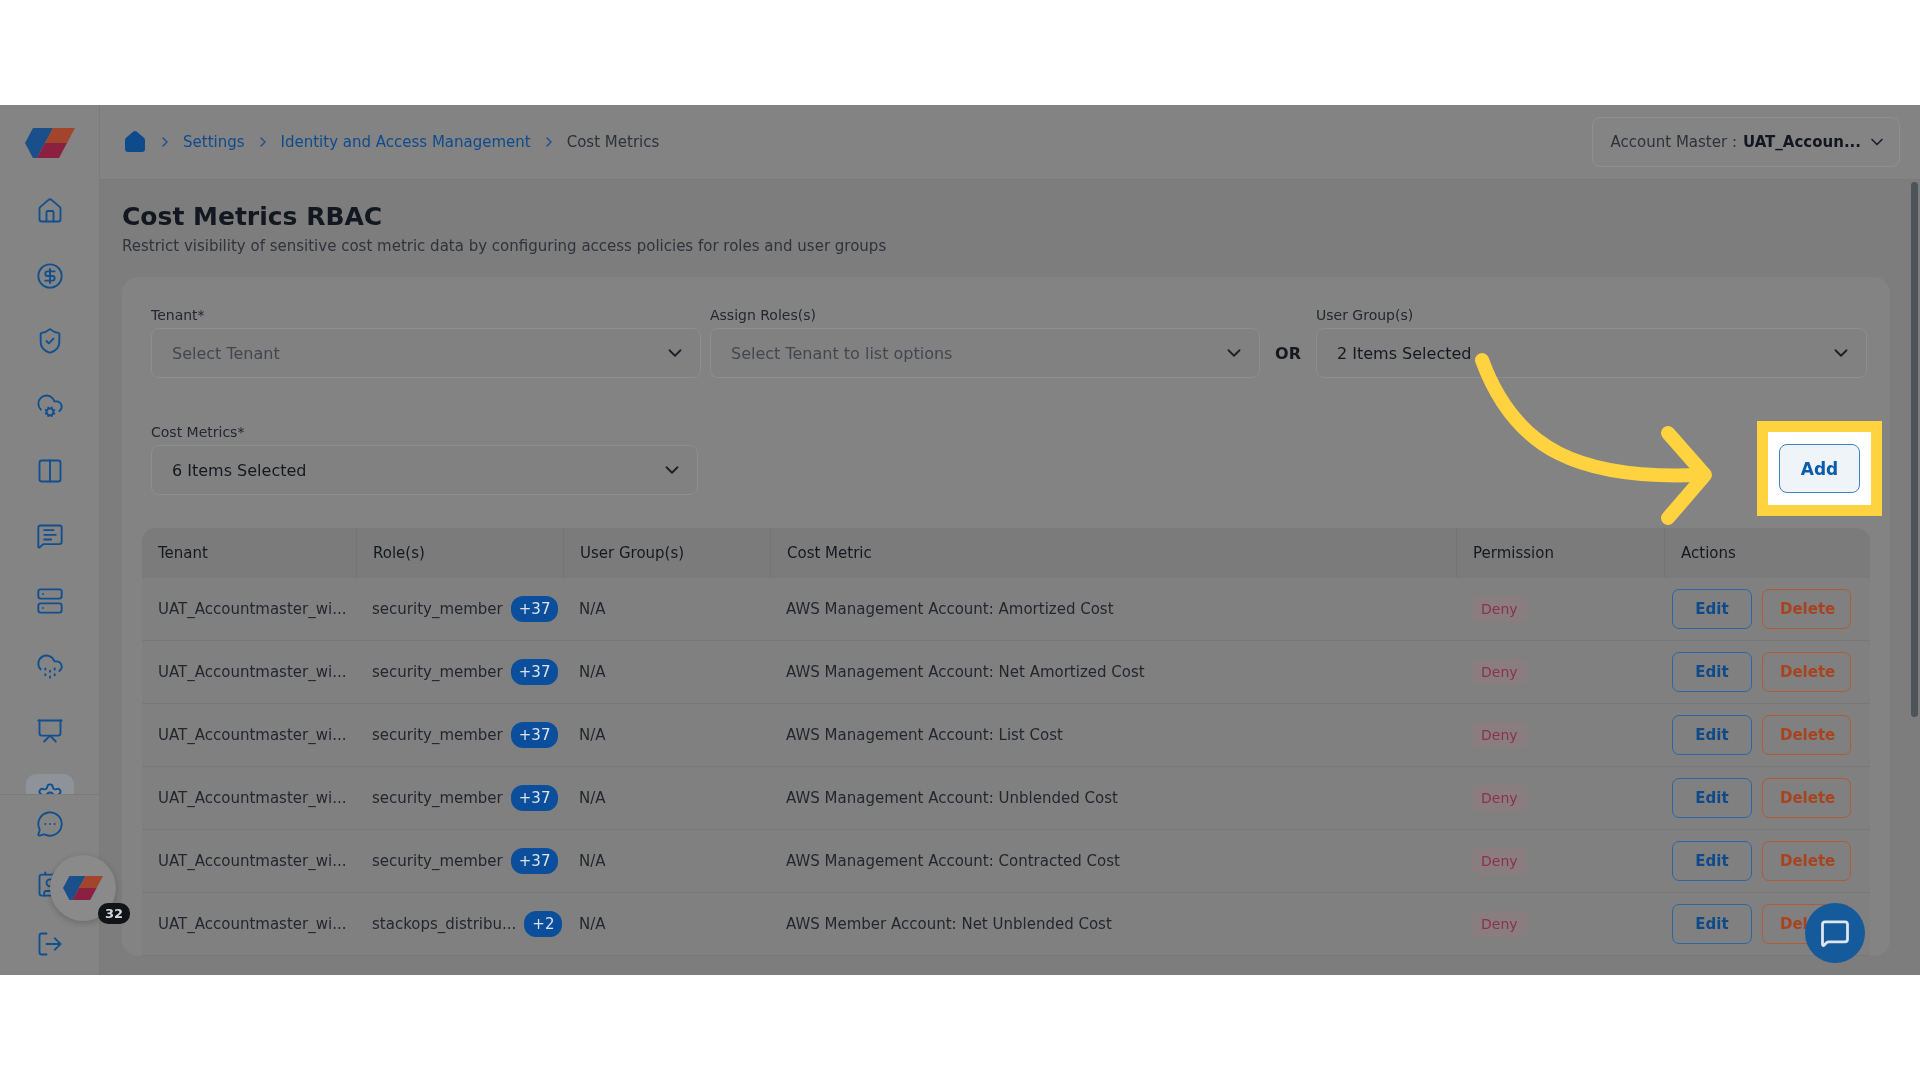 The width and height of the screenshot is (1920, 1080). Describe the element at coordinates (399, 553) in the screenshot. I see `column-header: Role(s)` at that location.